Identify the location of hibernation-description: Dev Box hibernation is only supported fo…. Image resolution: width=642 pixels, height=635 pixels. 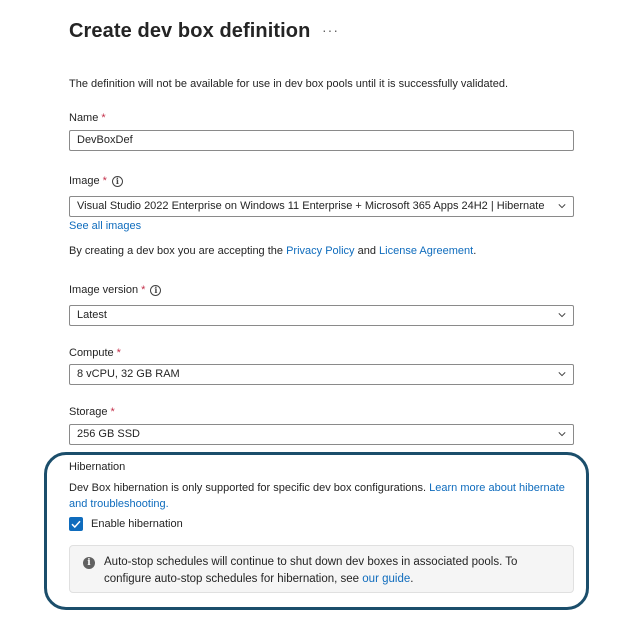
(321, 496).